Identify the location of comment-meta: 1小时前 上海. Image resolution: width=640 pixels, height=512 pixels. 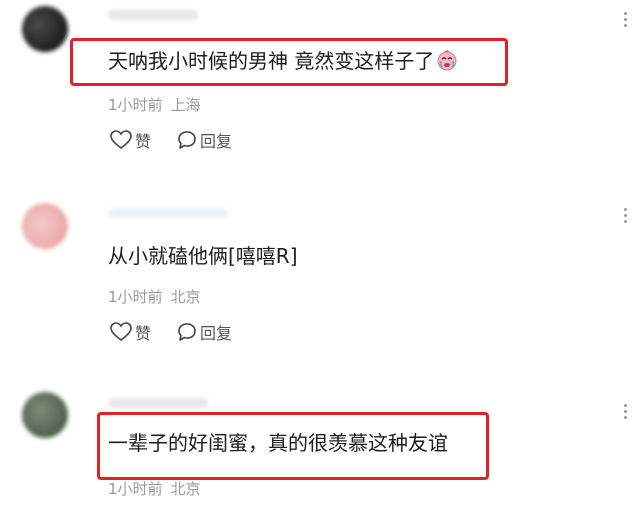
(154, 104).